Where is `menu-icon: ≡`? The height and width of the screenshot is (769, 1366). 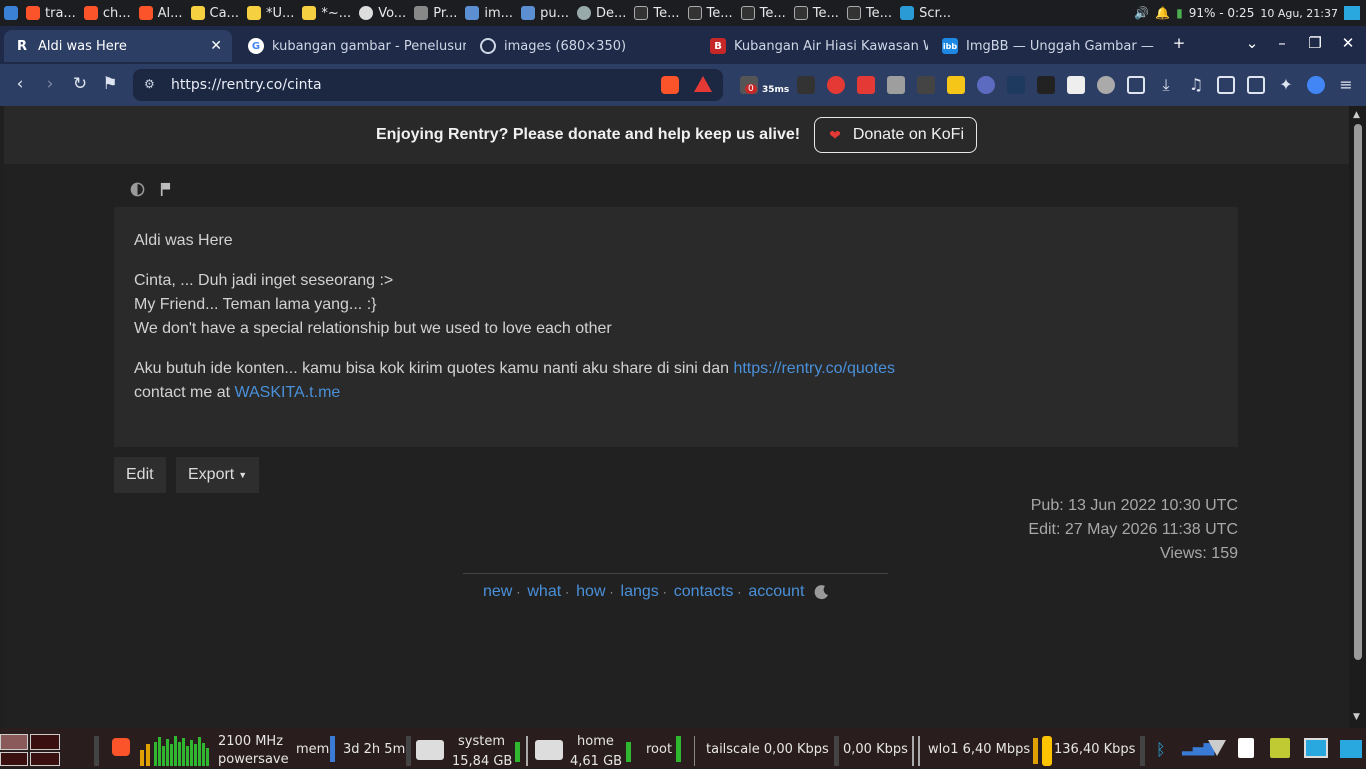 menu-icon: ≡ is located at coordinates (1346, 85).